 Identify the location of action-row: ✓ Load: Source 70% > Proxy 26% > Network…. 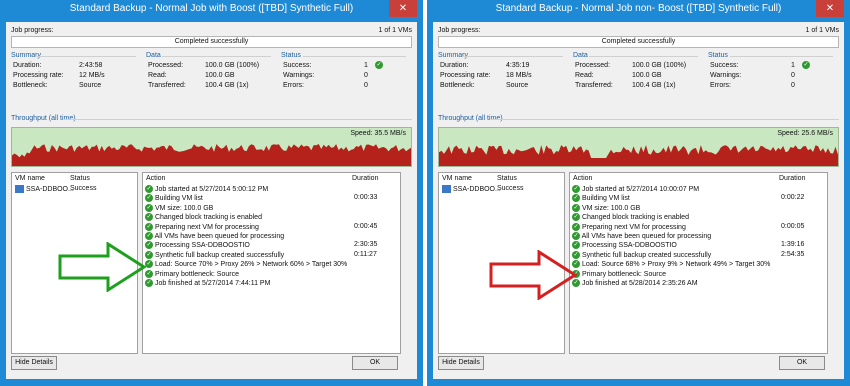
(246, 264).